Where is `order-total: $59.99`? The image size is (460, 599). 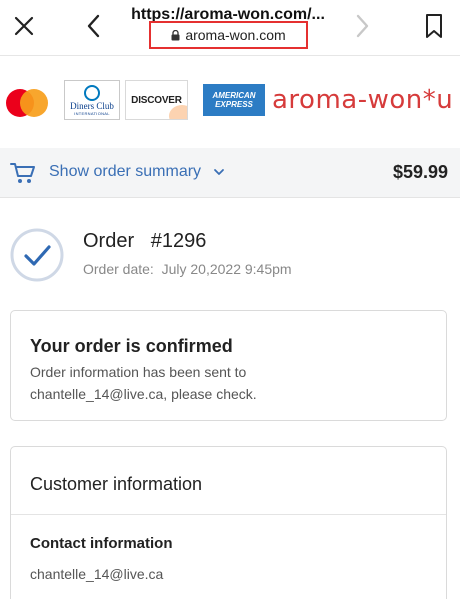 order-total: $59.99 is located at coordinates (420, 172).